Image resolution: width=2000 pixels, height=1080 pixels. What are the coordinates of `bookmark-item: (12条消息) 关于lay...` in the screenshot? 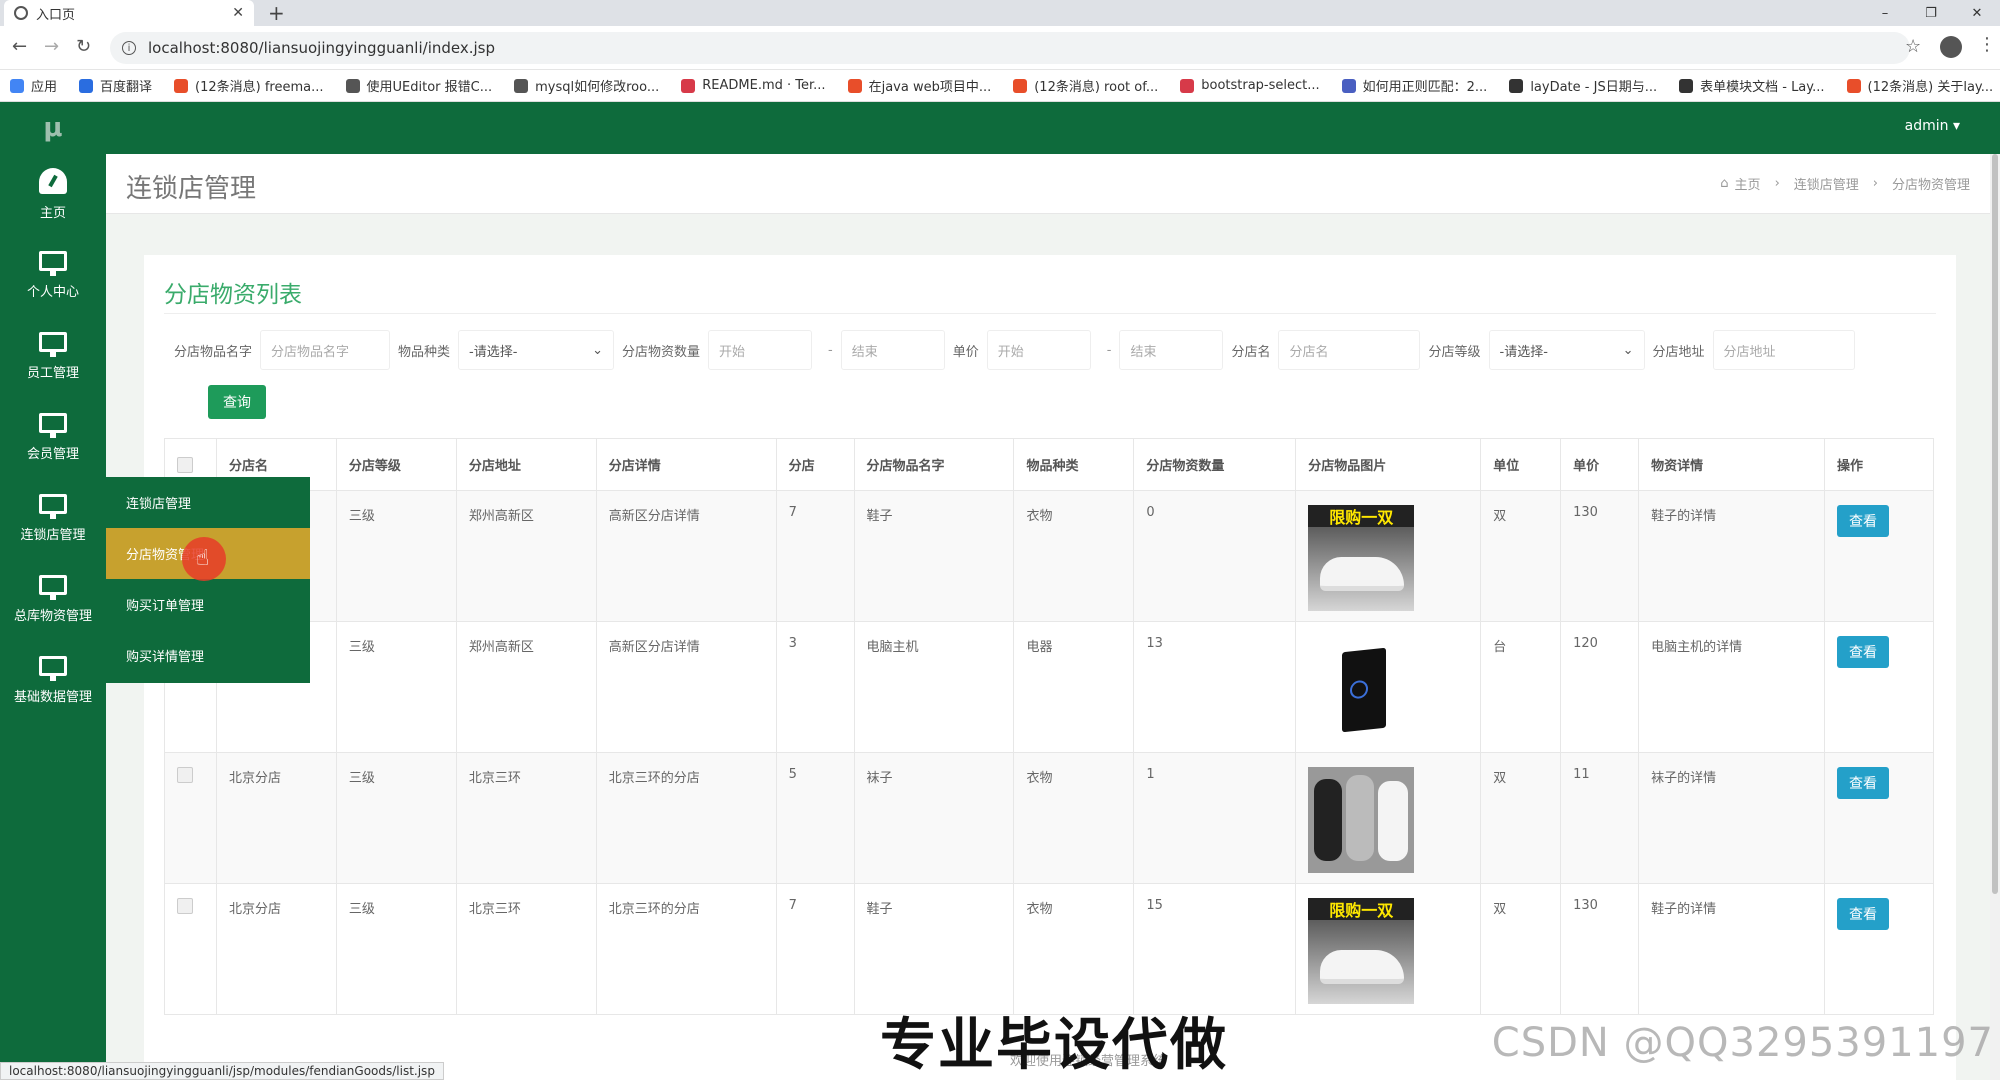 It's located at (1919, 85).